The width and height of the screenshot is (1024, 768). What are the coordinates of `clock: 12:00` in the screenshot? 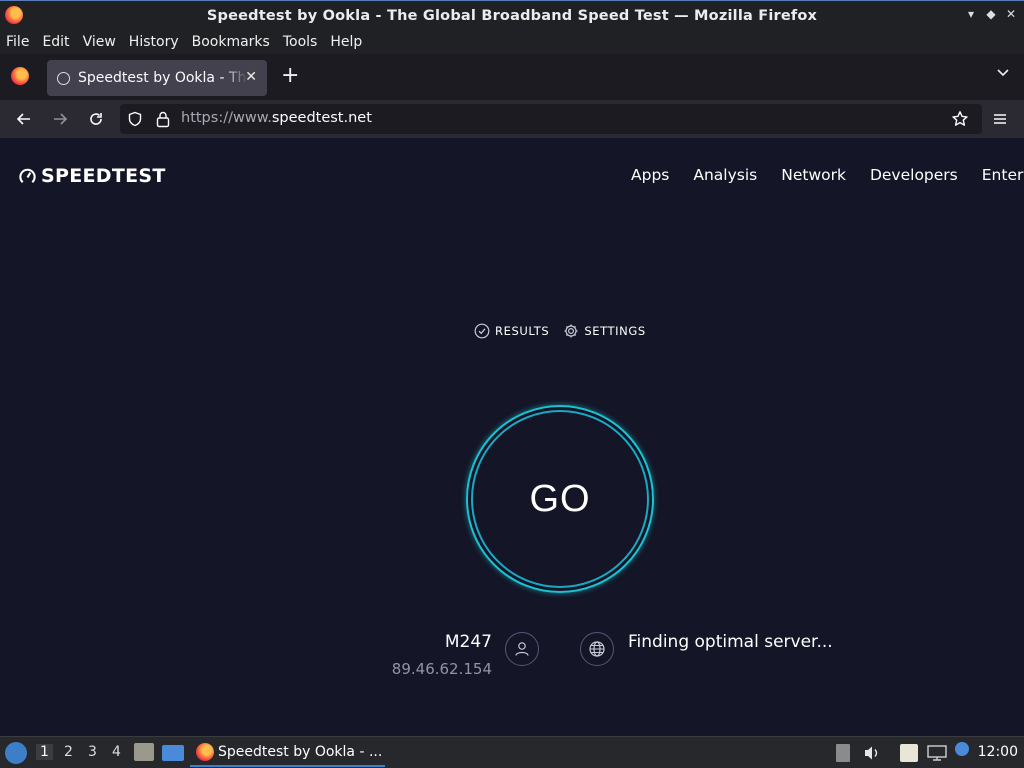 It's located at (997, 752).